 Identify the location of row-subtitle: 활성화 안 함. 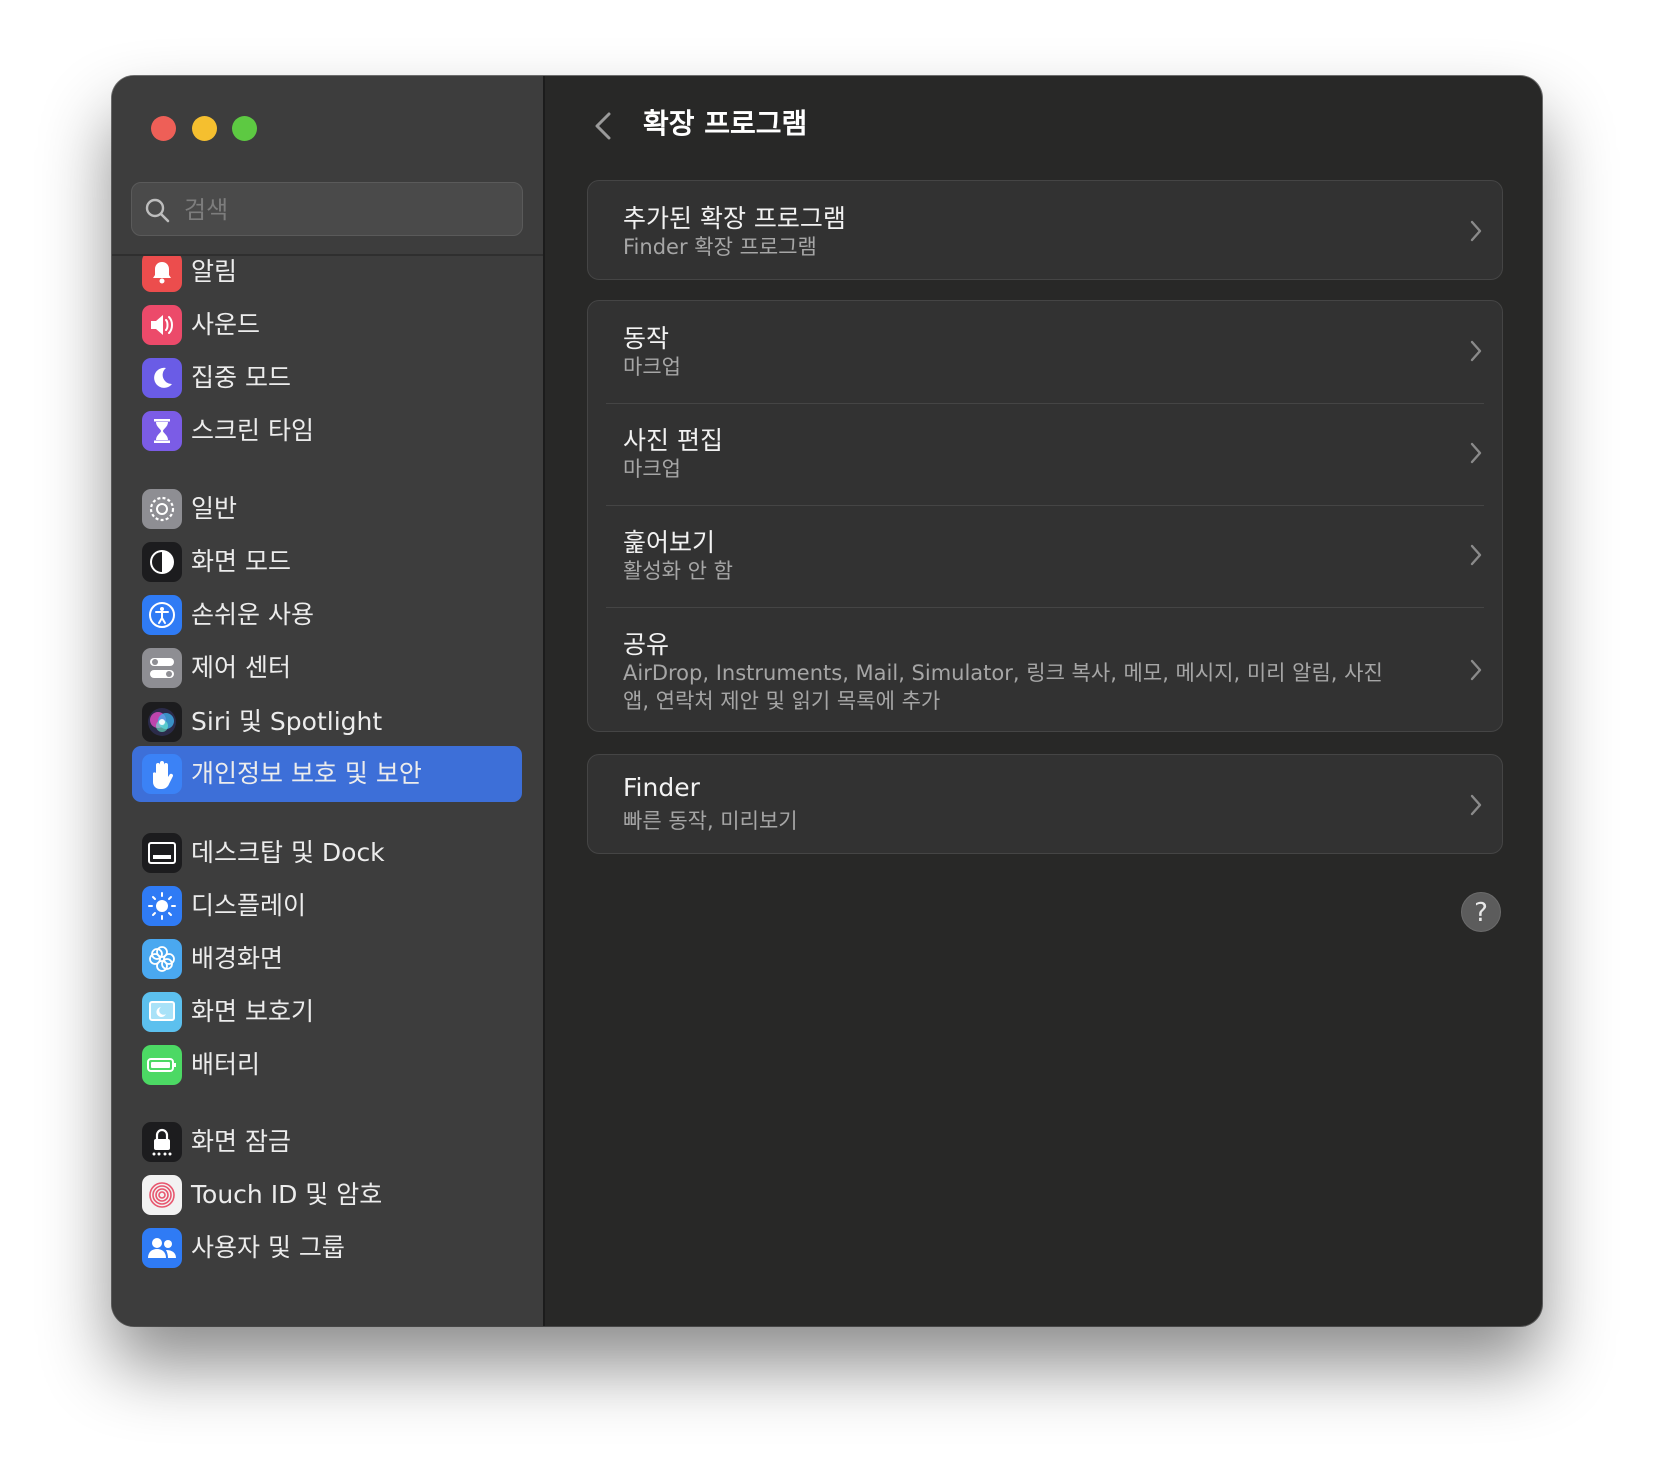
(678, 571).